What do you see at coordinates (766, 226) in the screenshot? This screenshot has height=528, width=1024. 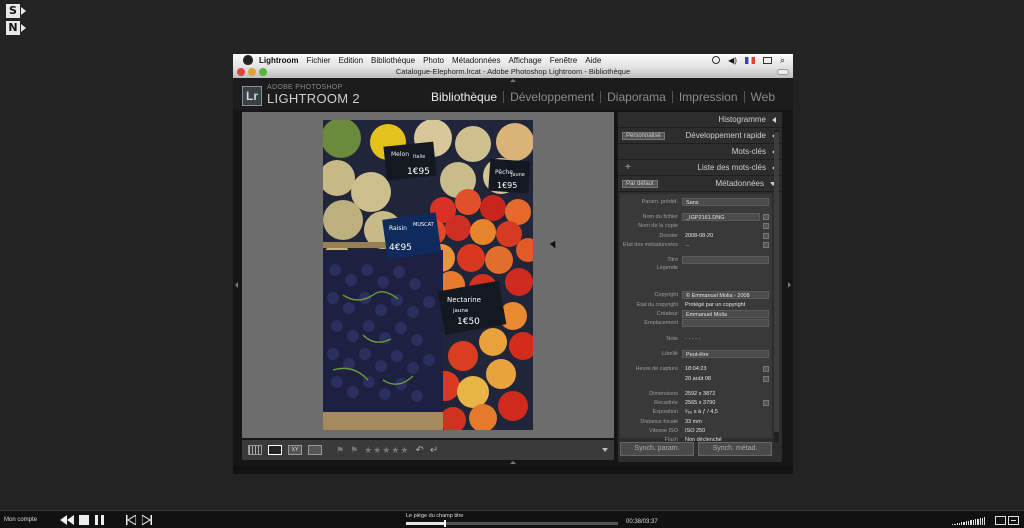 I see `go-icon` at bounding box center [766, 226].